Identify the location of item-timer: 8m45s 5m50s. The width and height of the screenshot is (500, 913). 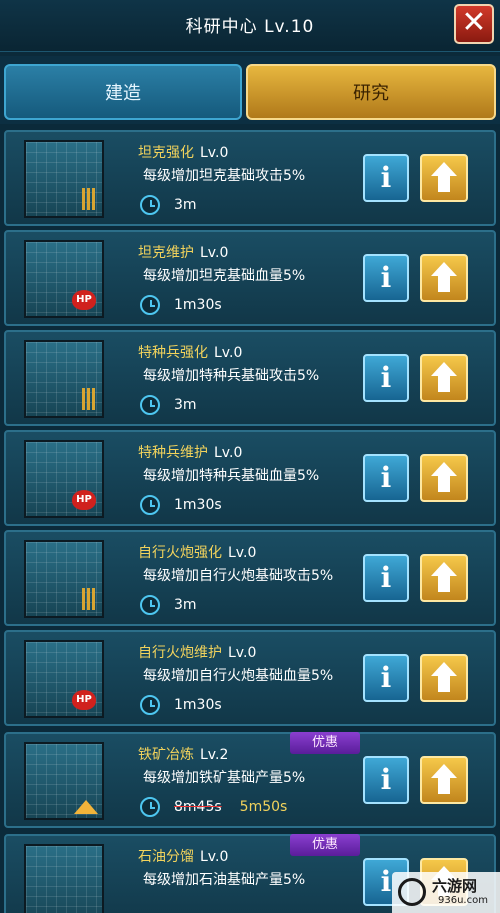
(213, 807).